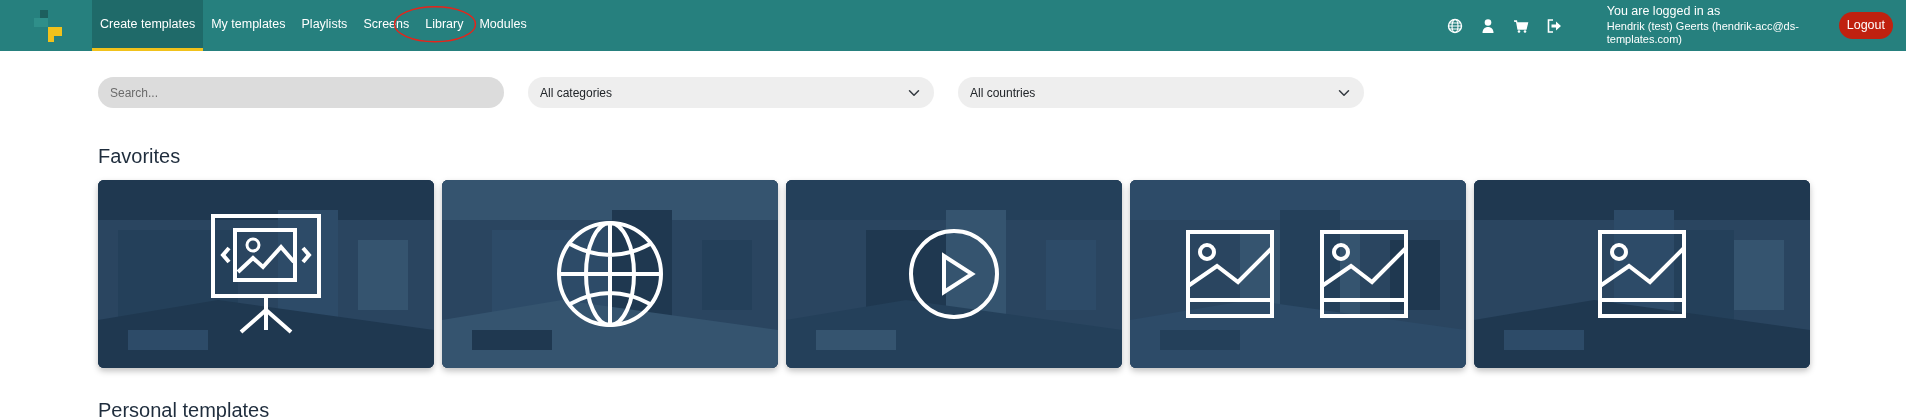 The width and height of the screenshot is (1906, 420). I want to click on logout-icon, so click(1553, 25).